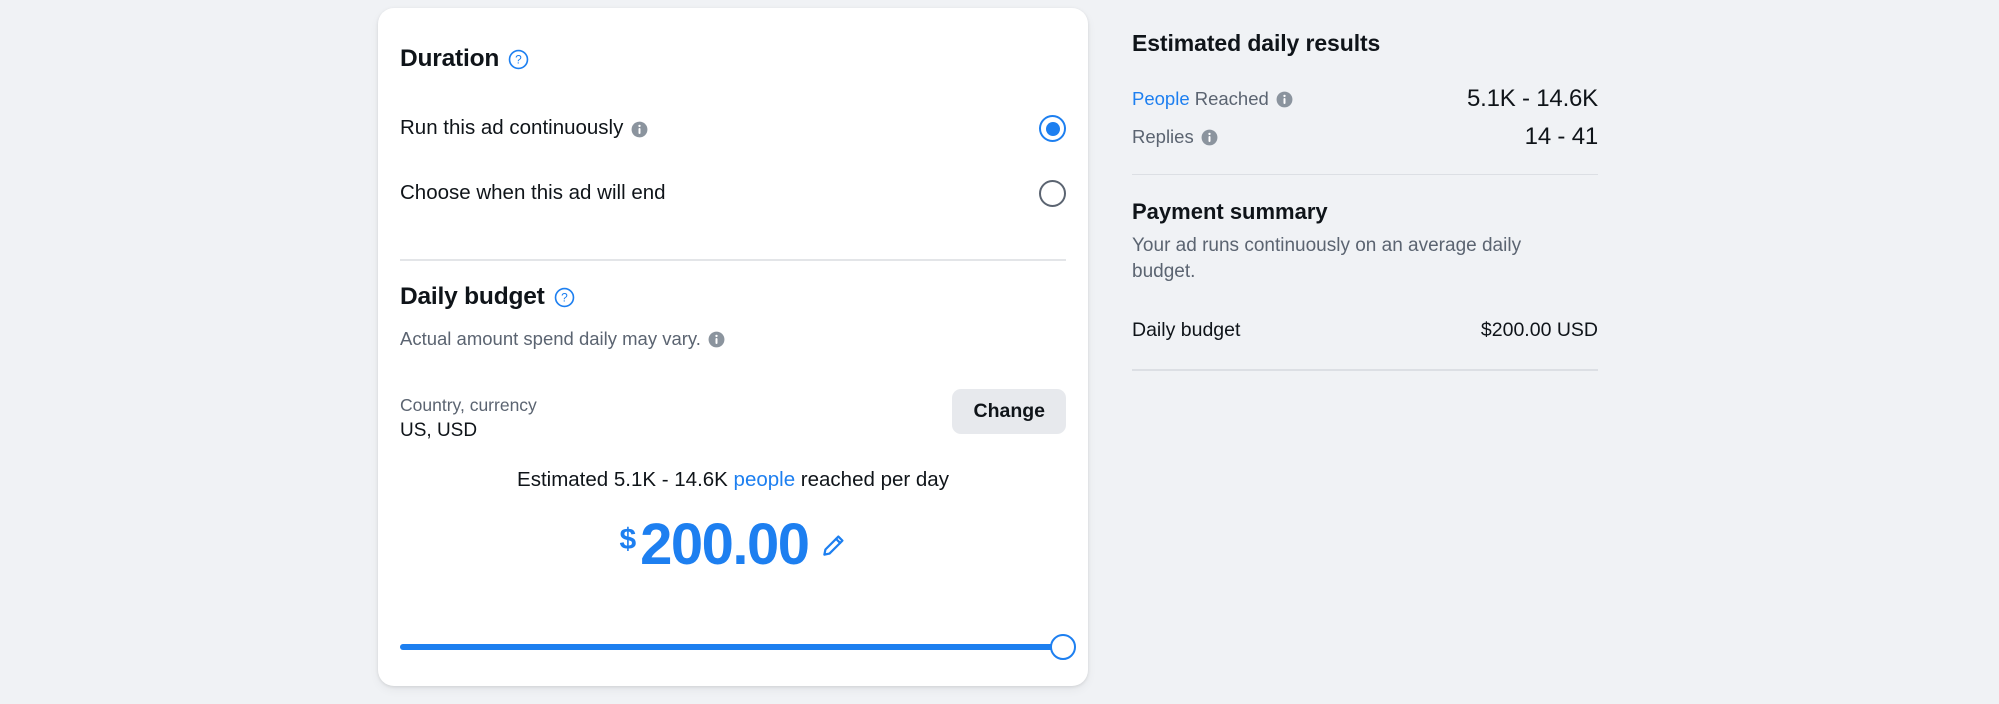 Image resolution: width=1999 pixels, height=704 pixels. I want to click on result-label-text: People Reached, so click(1200, 98).